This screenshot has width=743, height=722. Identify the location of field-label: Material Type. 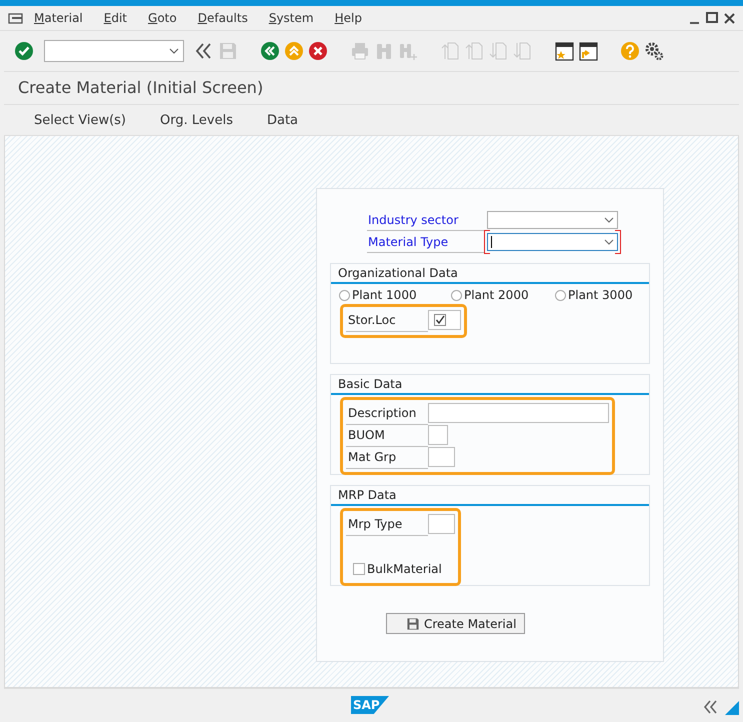
(425, 242).